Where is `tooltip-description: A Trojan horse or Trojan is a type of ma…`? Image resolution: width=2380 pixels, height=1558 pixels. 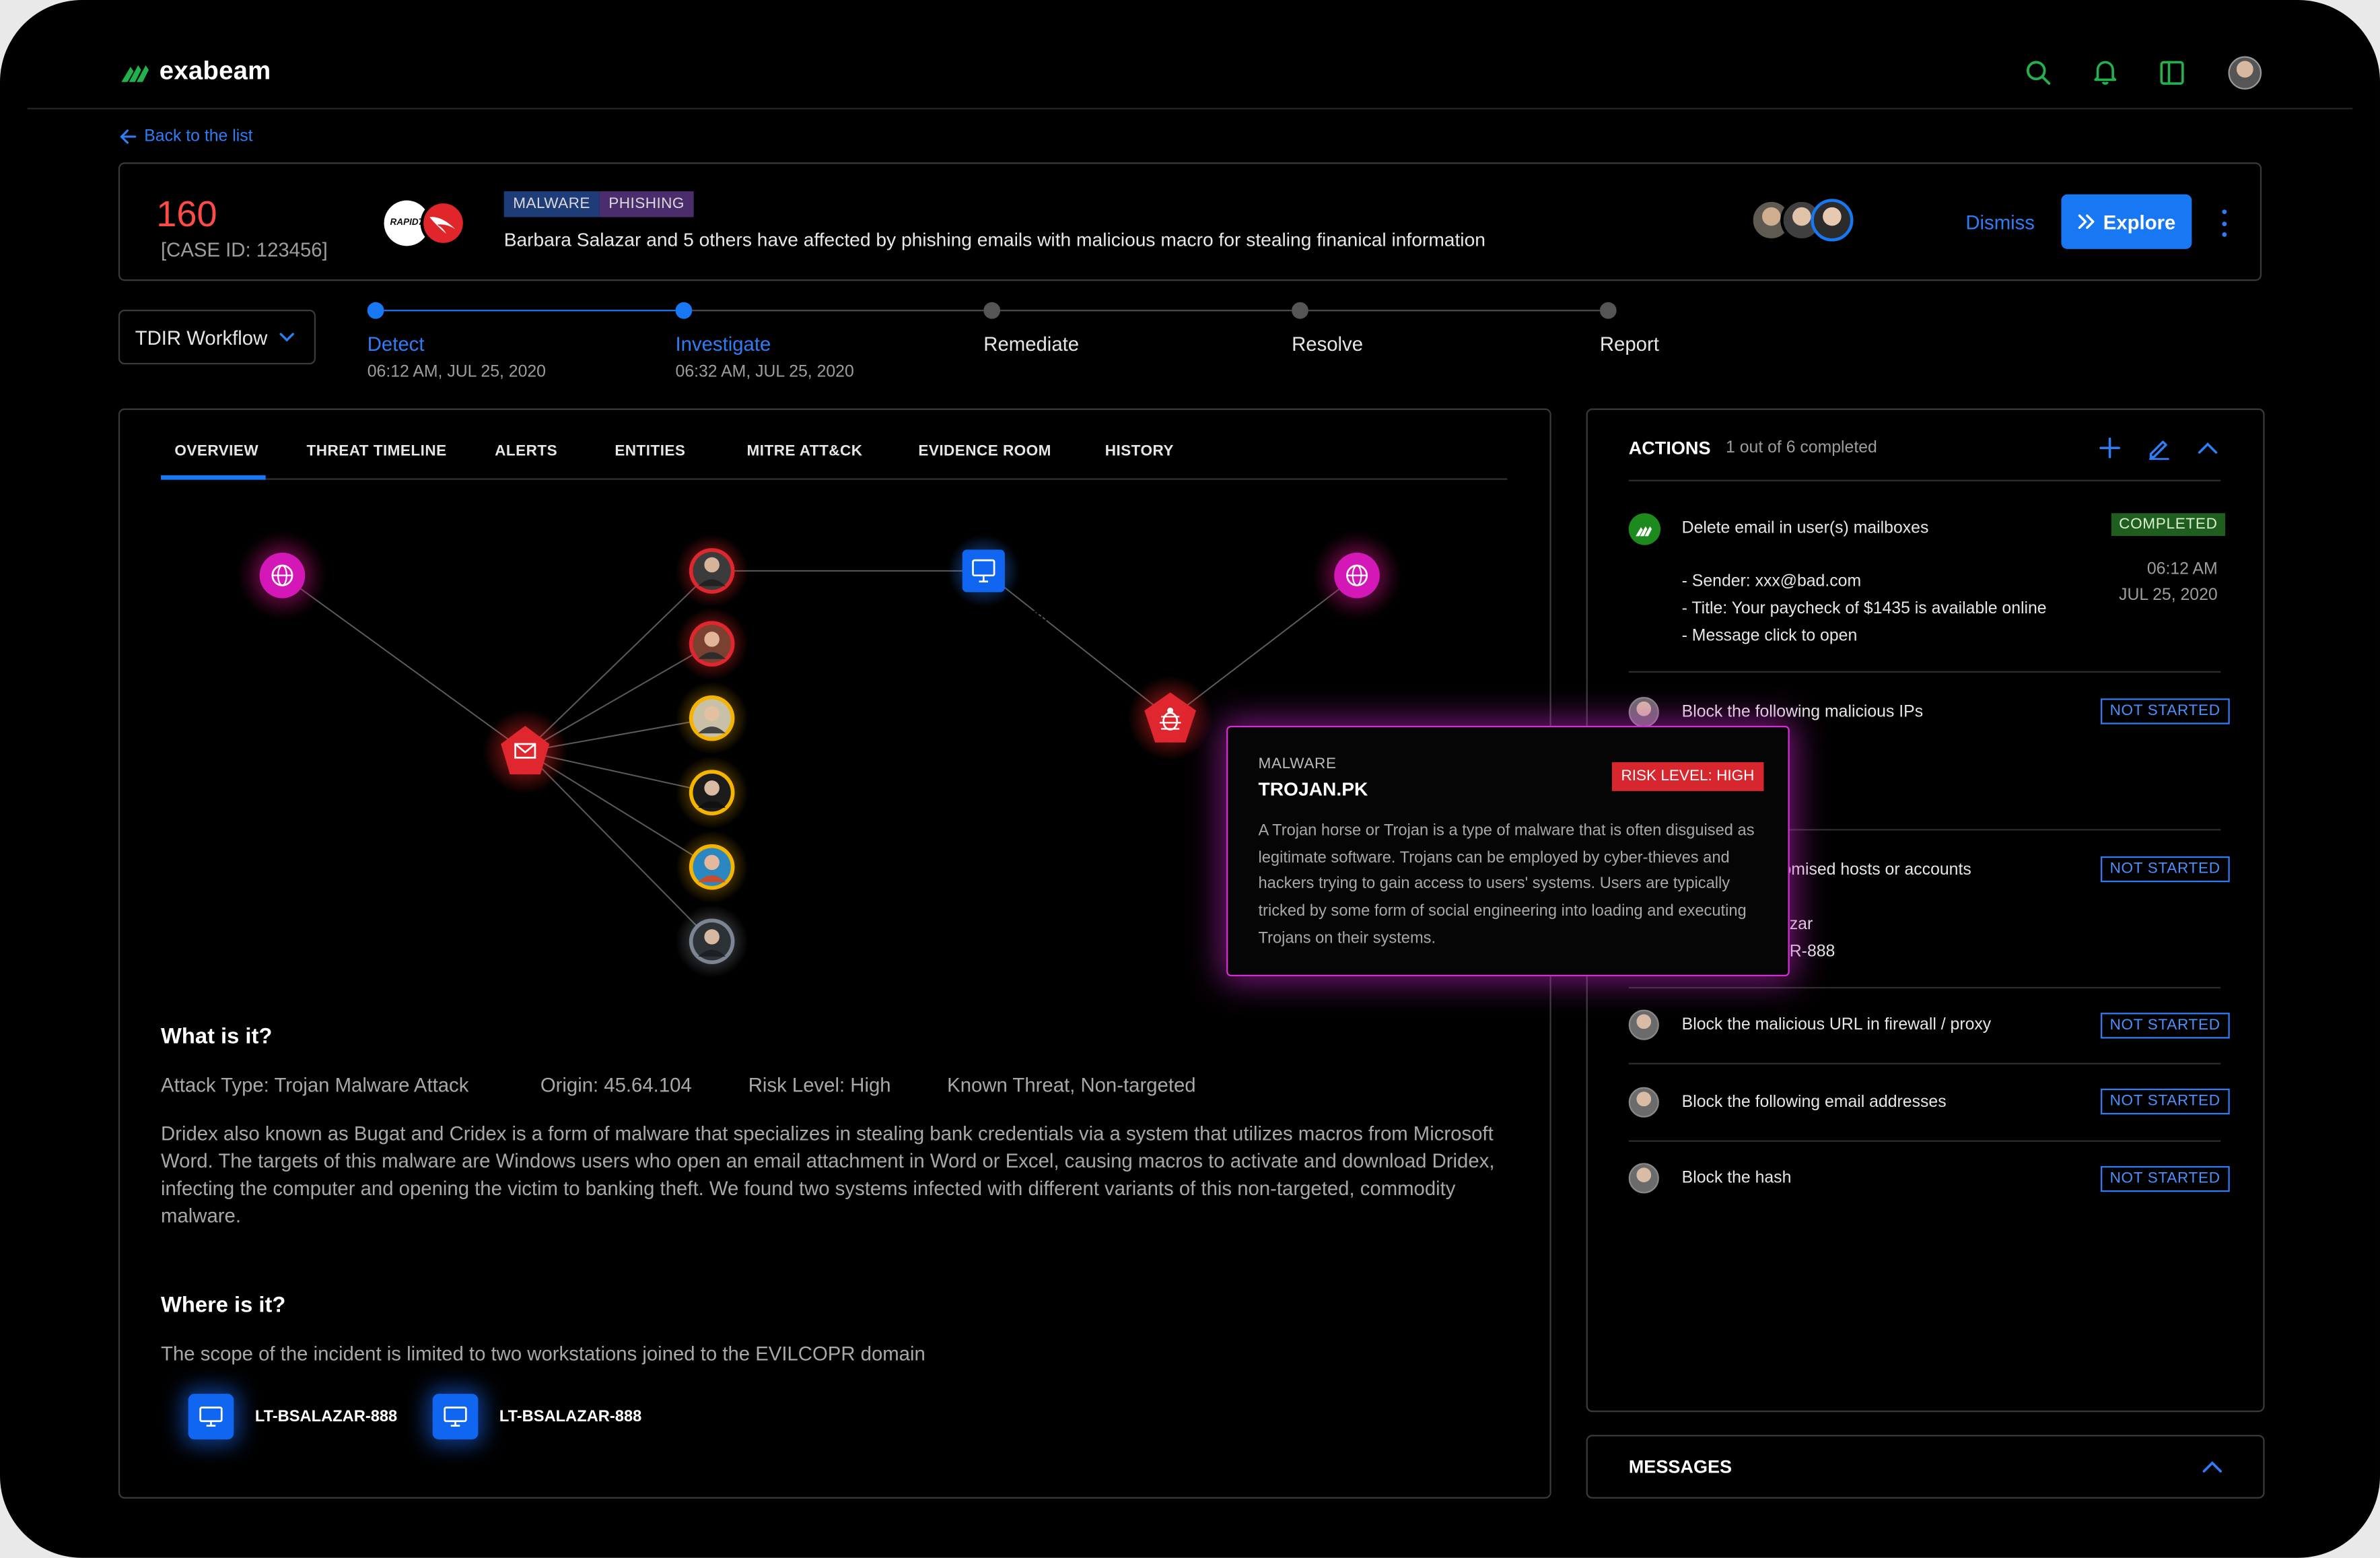 tooltip-description: A Trojan horse or Trojan is a type of ma… is located at coordinates (1506, 884).